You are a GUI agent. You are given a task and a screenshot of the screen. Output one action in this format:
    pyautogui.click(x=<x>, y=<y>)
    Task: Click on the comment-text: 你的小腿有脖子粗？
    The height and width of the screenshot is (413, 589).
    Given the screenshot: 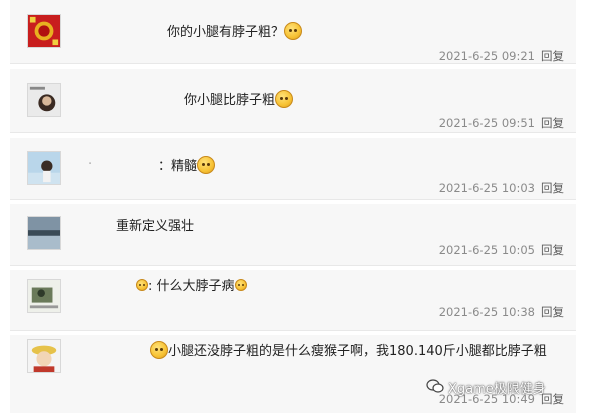 What is the action you would take?
    pyautogui.click(x=235, y=32)
    